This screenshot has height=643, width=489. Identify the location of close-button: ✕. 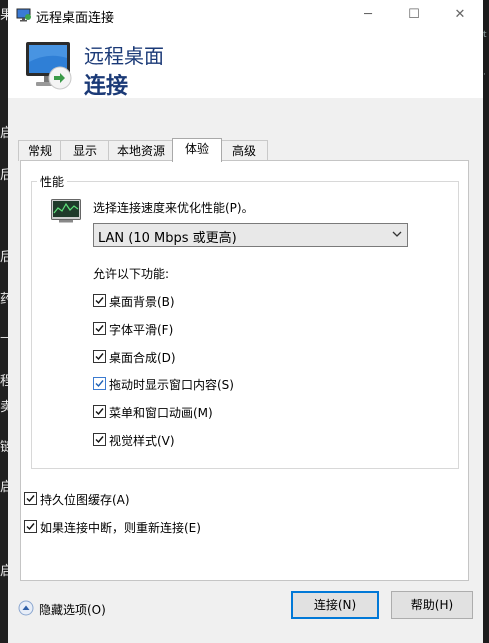
(460, 15).